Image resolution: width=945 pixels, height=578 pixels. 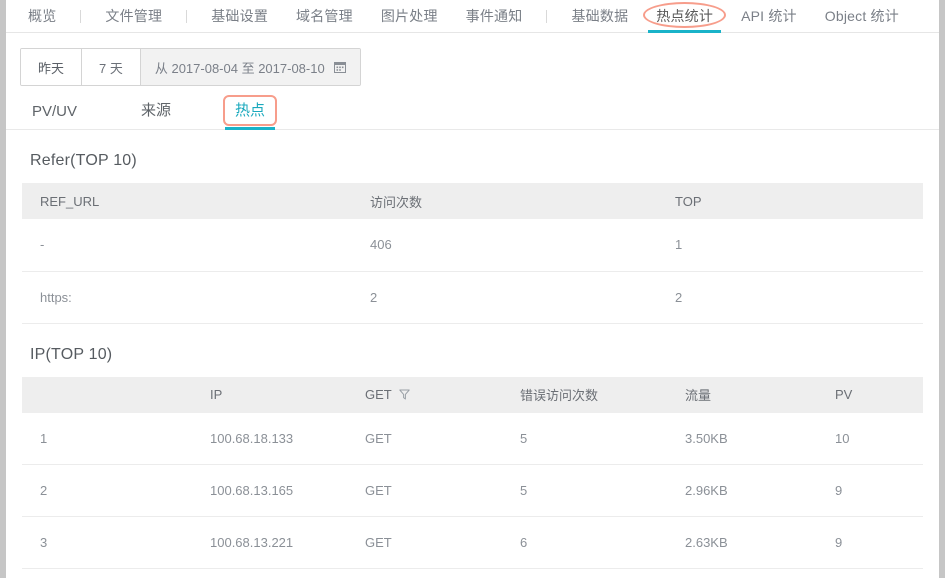 I want to click on nav-item-label: 文件管理, so click(x=134, y=15).